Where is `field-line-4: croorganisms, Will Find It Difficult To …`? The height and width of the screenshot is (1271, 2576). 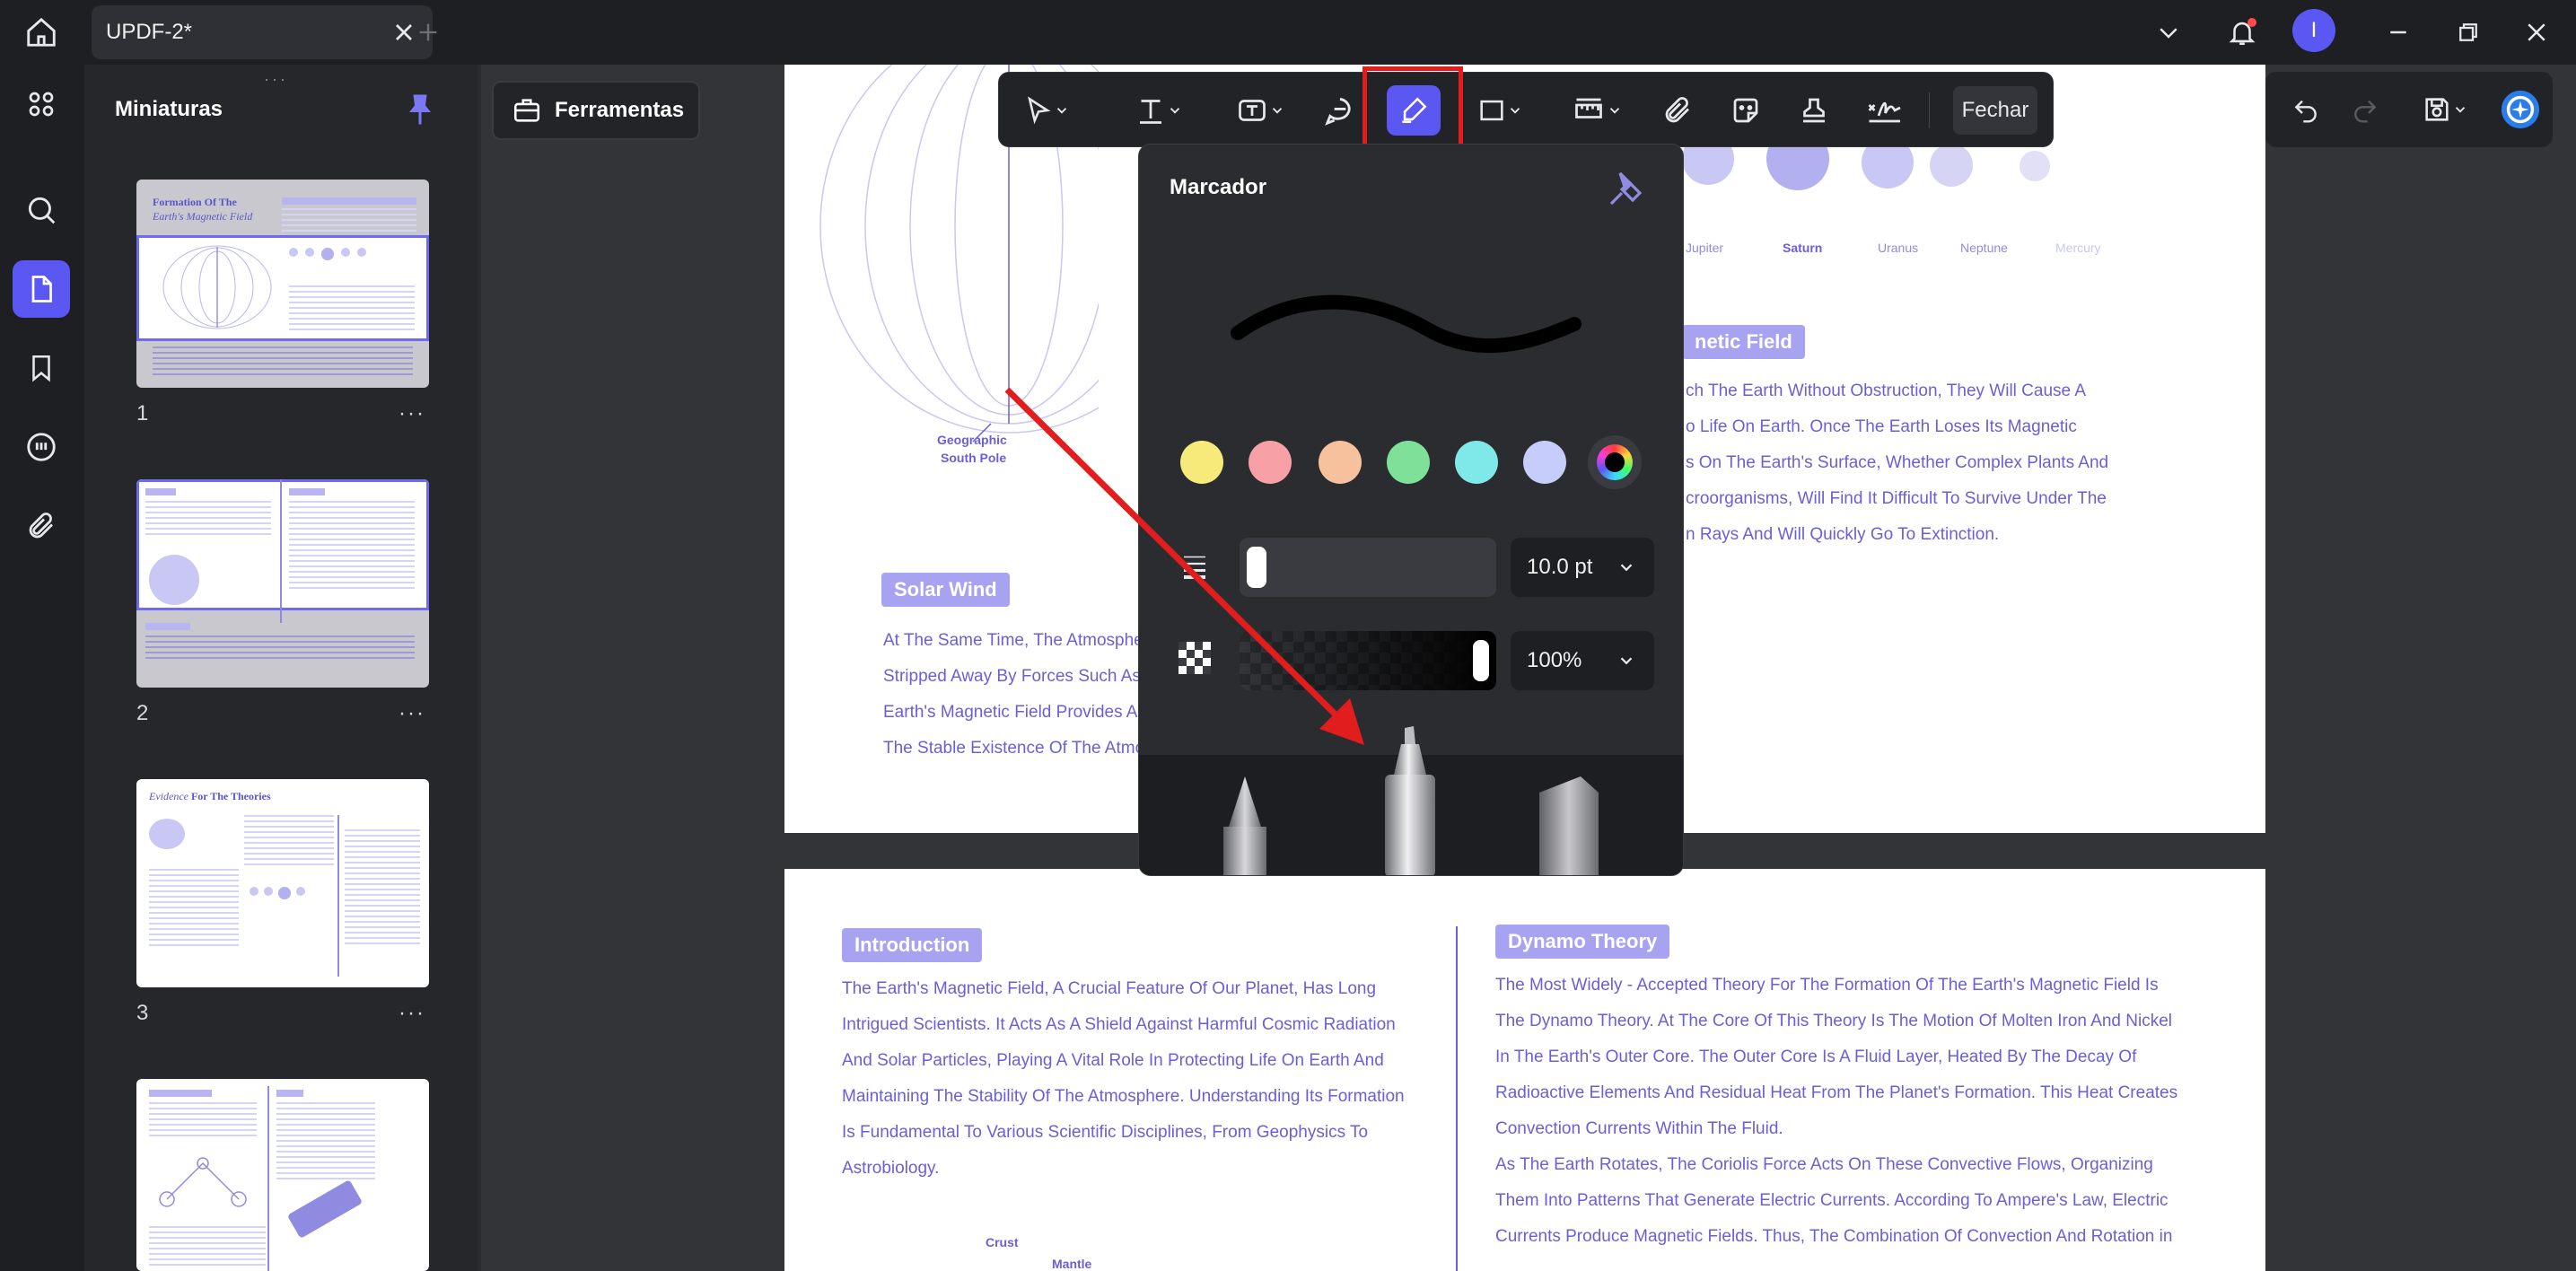 field-line-4: croorganisms, Will Find It Difficult To … is located at coordinates (1897, 498).